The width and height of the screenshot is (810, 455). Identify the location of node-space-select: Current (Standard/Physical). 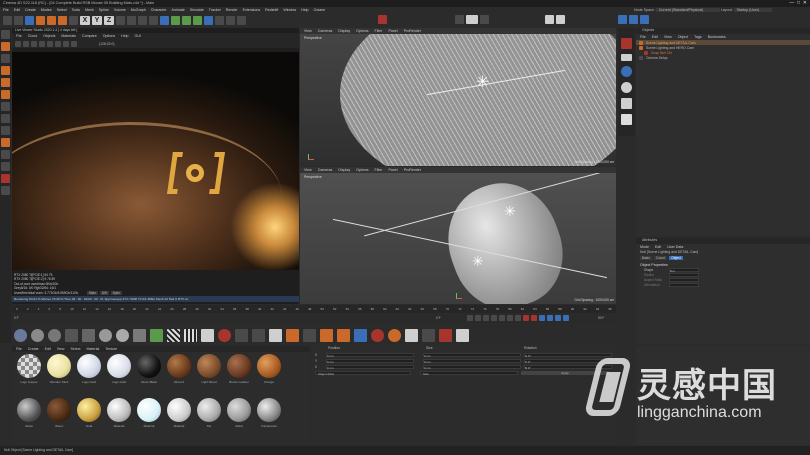
(687, 10).